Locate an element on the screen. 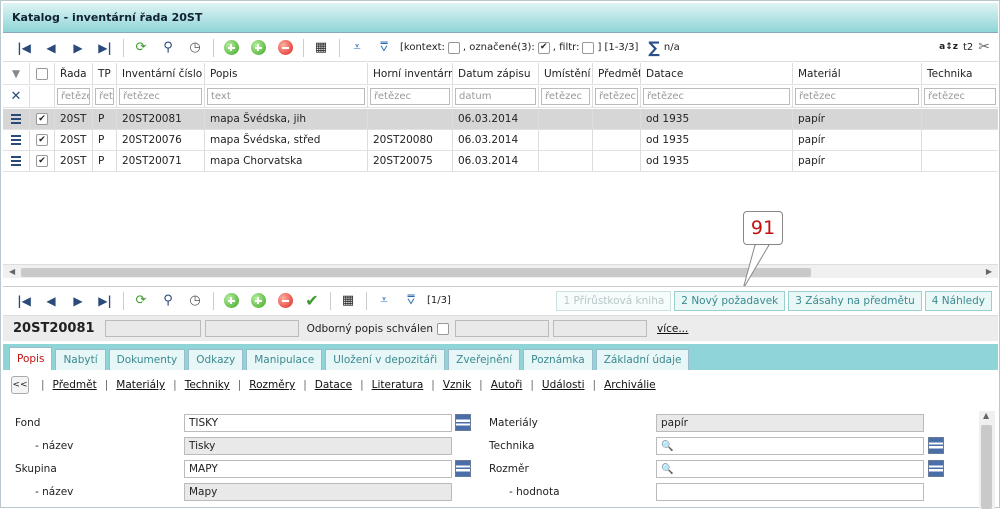 Image resolution: width=1000 pixels, height=509 pixels. dimension-input: 🔍 is located at coordinates (790, 469).